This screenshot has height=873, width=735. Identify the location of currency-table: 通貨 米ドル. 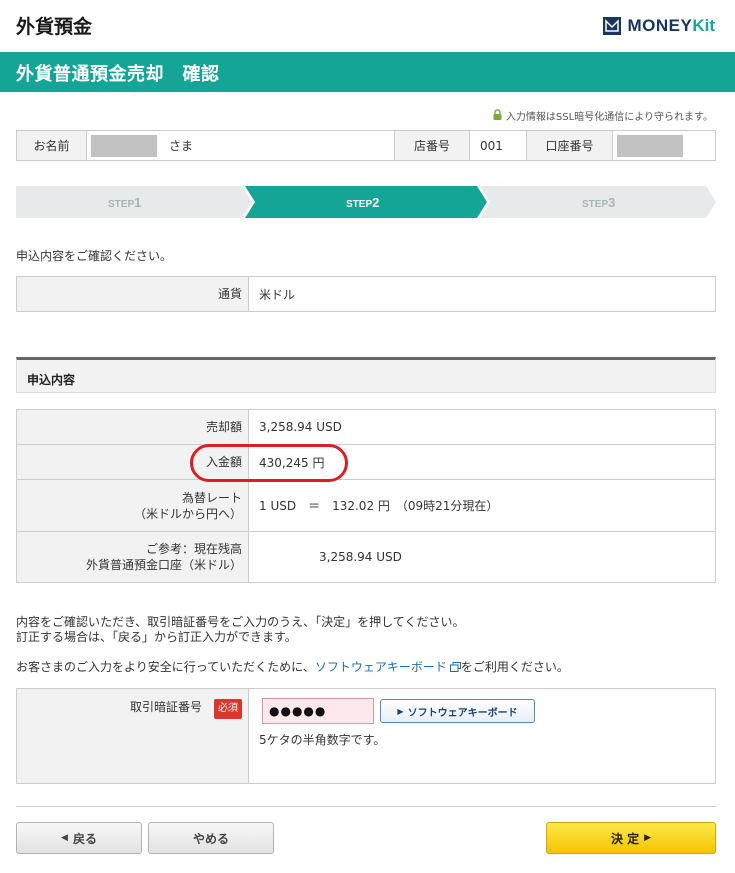
(366, 294).